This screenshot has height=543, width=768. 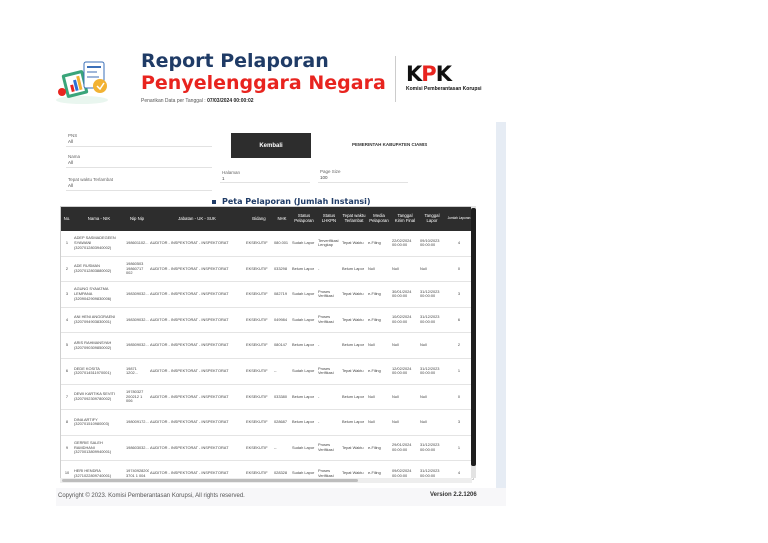 What do you see at coordinates (259, 219) in the screenshot?
I see `col-header-bidang: Bidang` at bounding box center [259, 219].